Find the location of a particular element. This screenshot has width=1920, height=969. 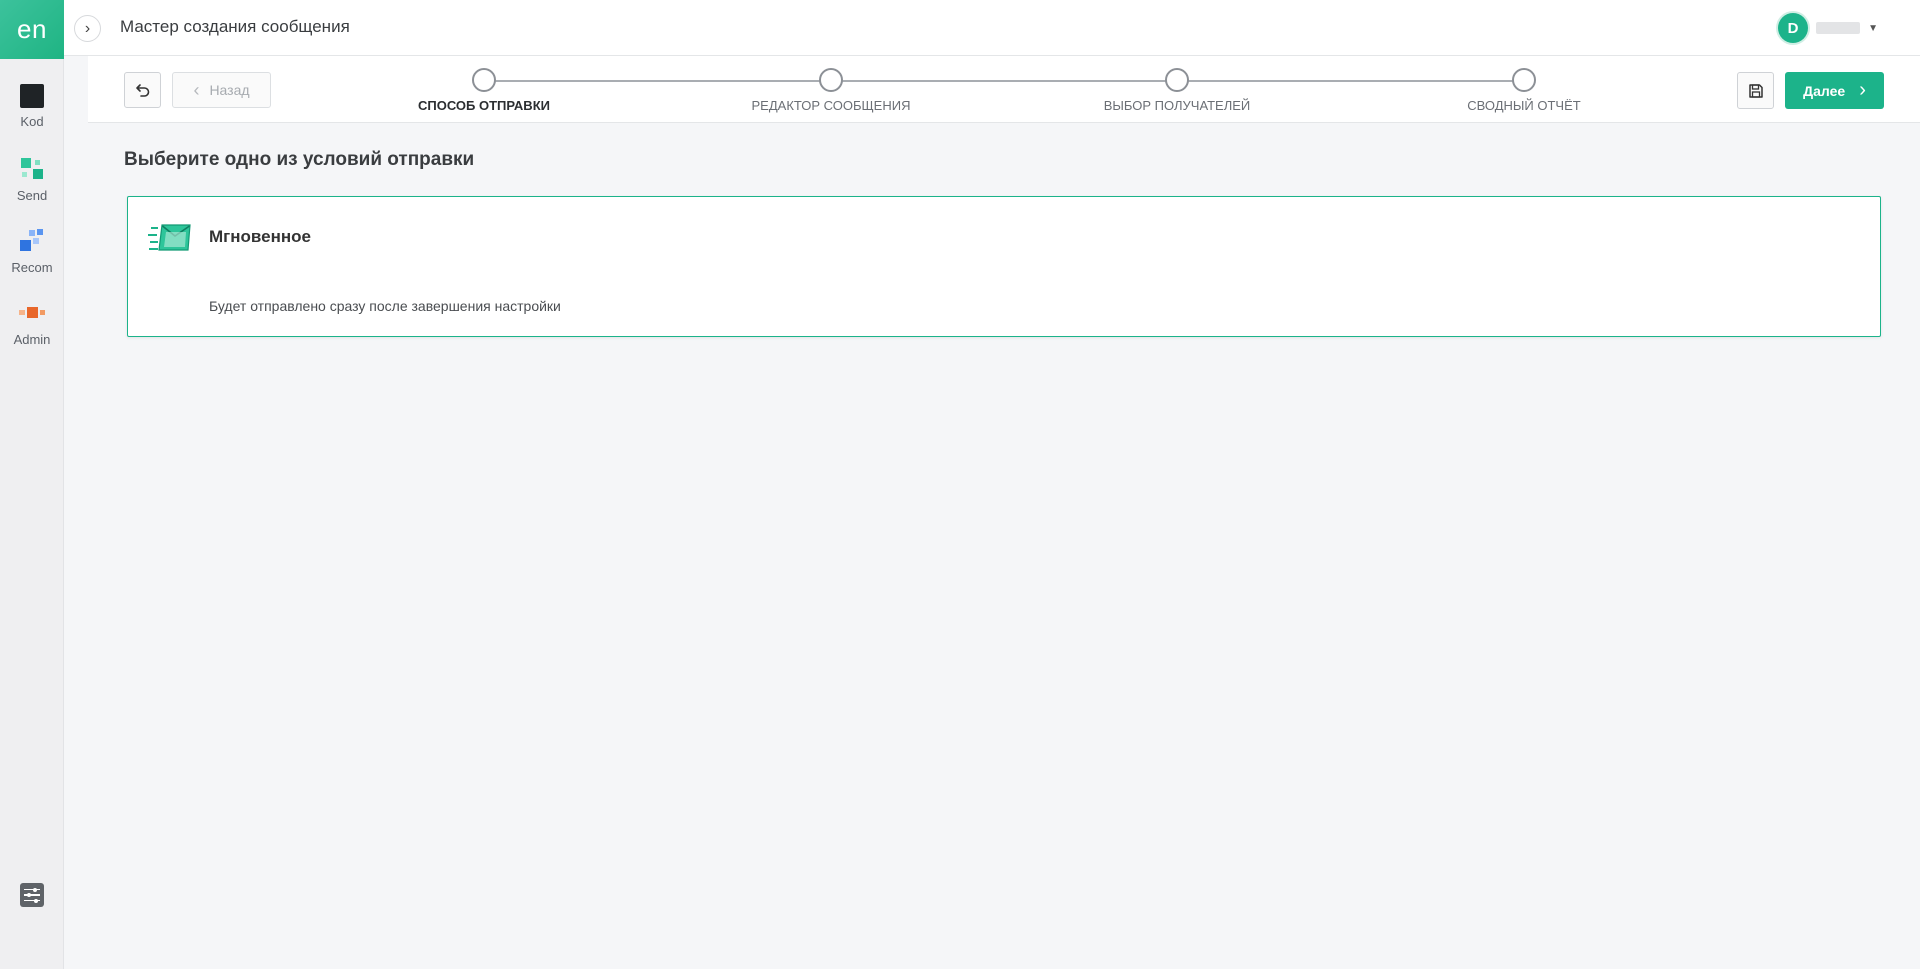

rail-item-label: Admin is located at coordinates (32, 339).